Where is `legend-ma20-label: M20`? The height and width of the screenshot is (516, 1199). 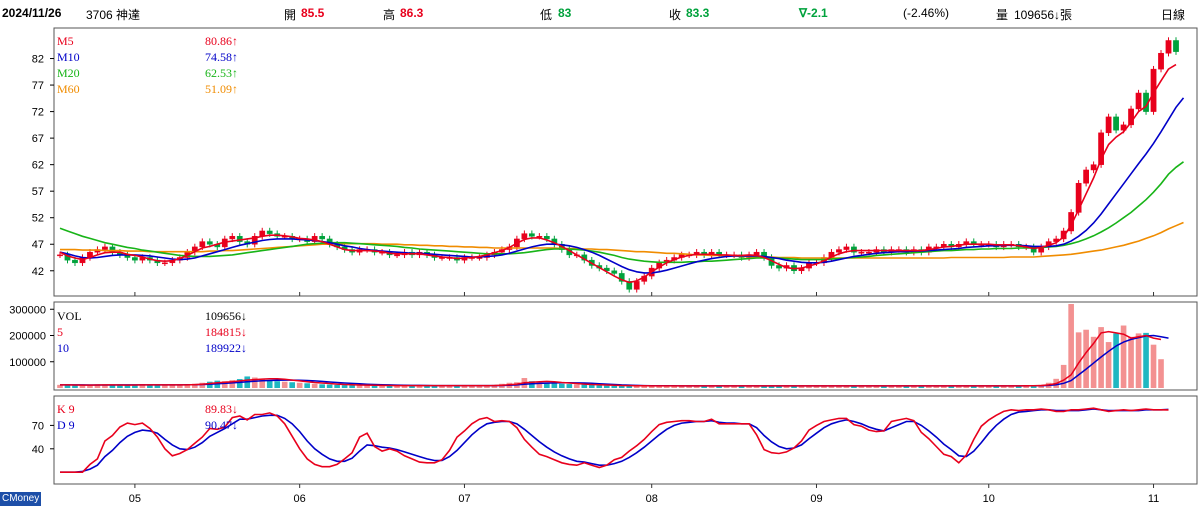 legend-ma20-label: M20 is located at coordinates (68, 73).